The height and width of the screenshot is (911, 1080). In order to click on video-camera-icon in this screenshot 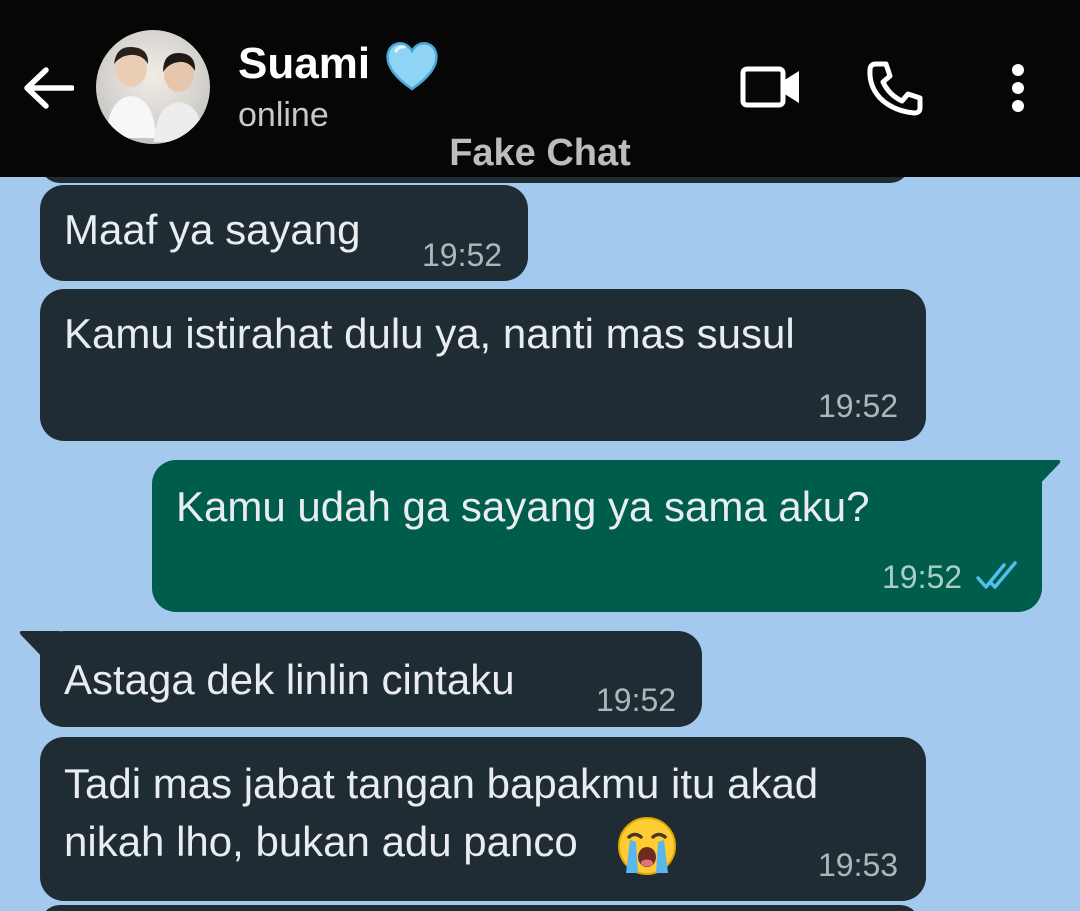, I will do `click(769, 87)`.